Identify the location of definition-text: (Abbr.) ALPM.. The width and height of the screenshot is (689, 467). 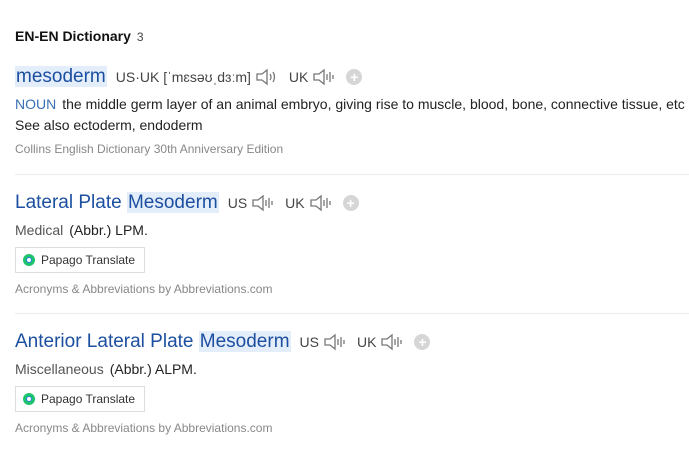
(153, 369).